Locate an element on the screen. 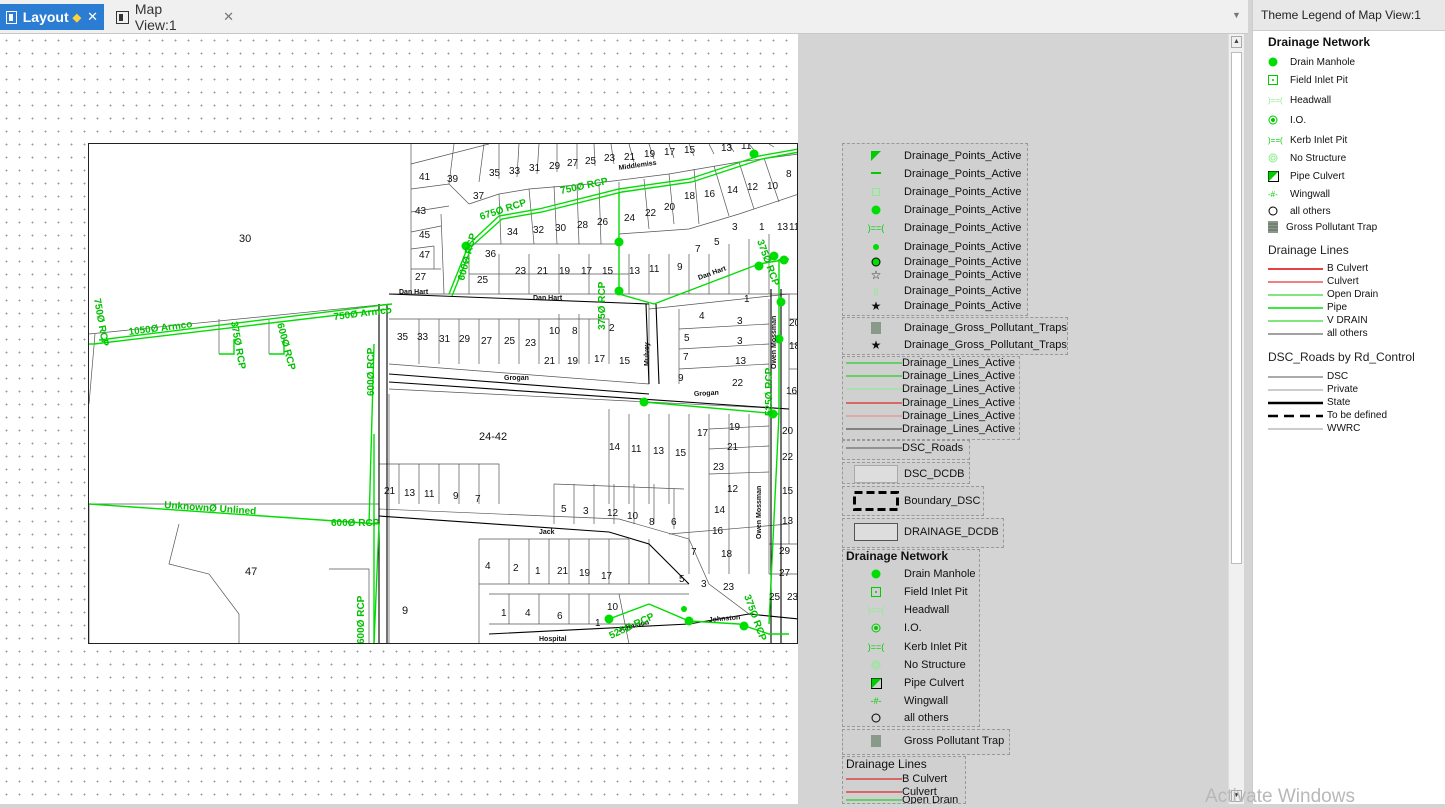  tab-layout: Layout ◆ ✕ is located at coordinates (52, 17).